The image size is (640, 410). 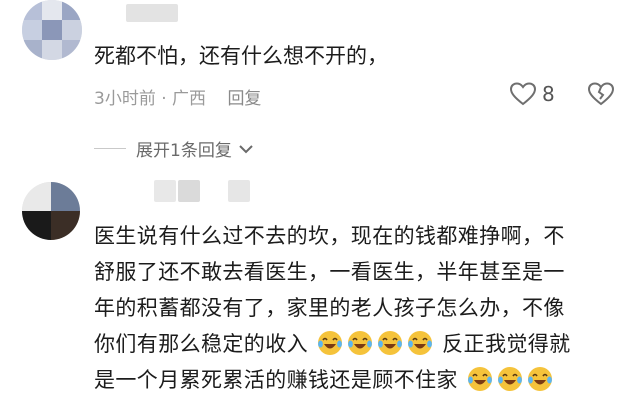 I want to click on heart-icon, so click(x=523, y=94).